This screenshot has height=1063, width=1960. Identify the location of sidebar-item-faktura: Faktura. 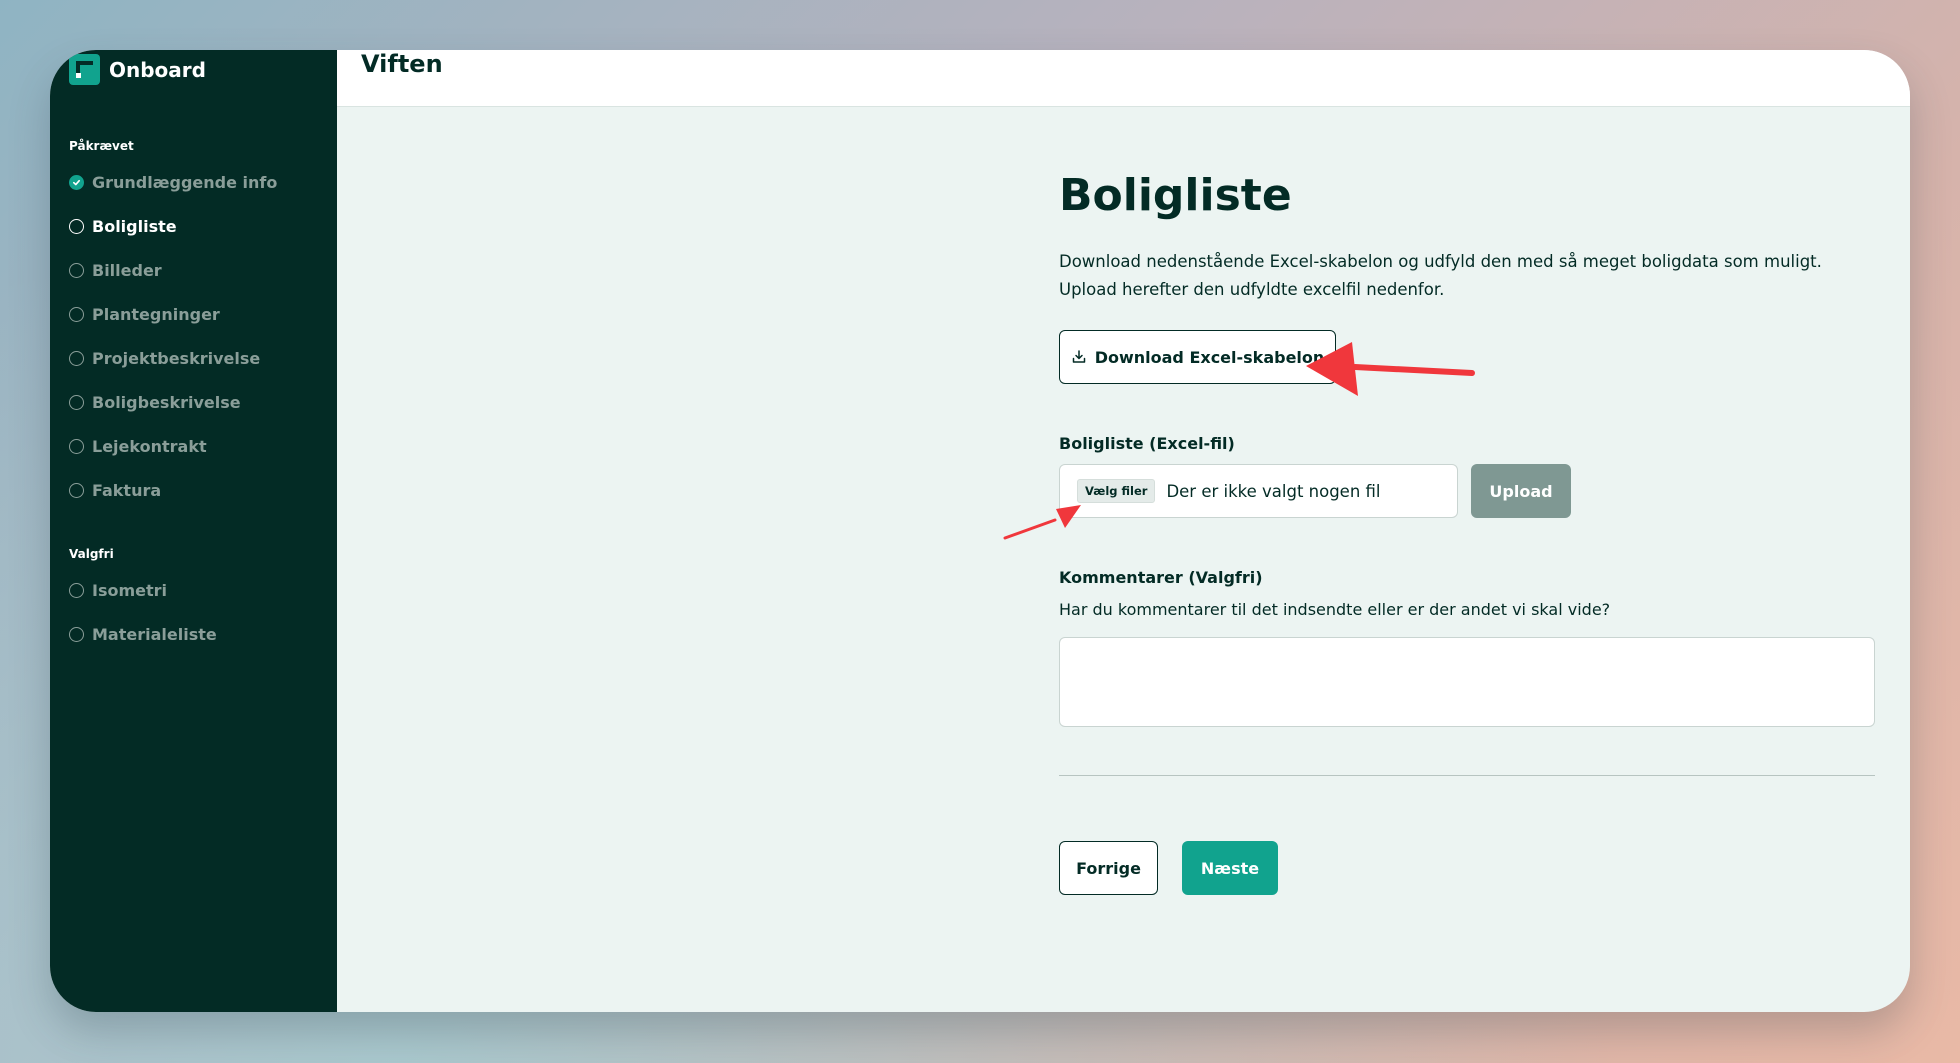
(115, 490).